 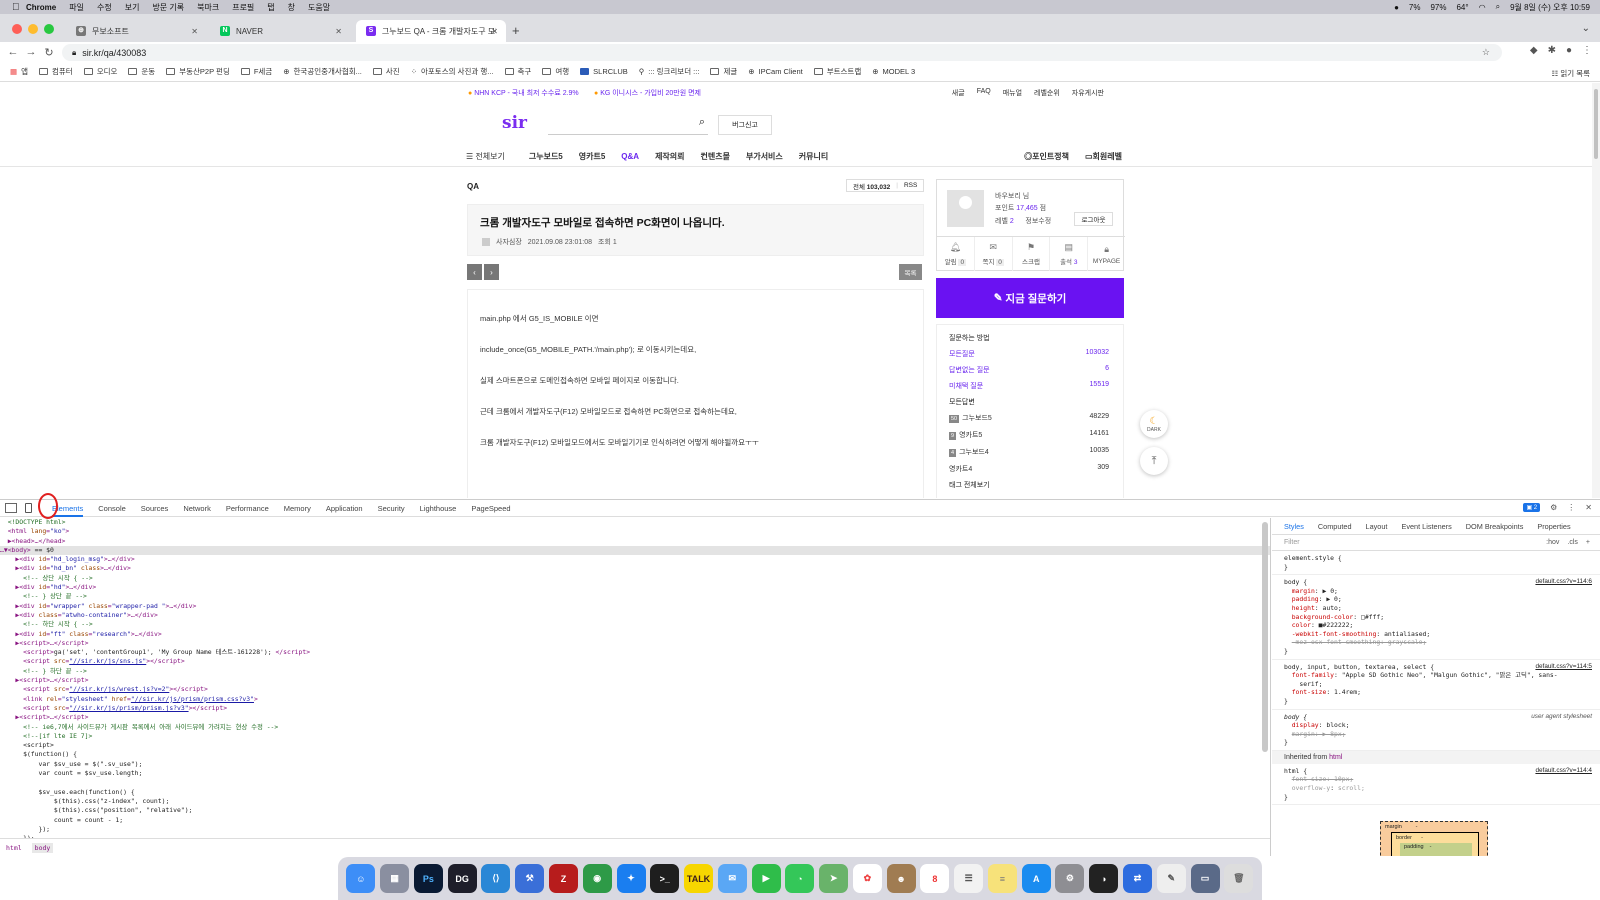 I want to click on app-store-icon: A, so click(x=1036, y=878).